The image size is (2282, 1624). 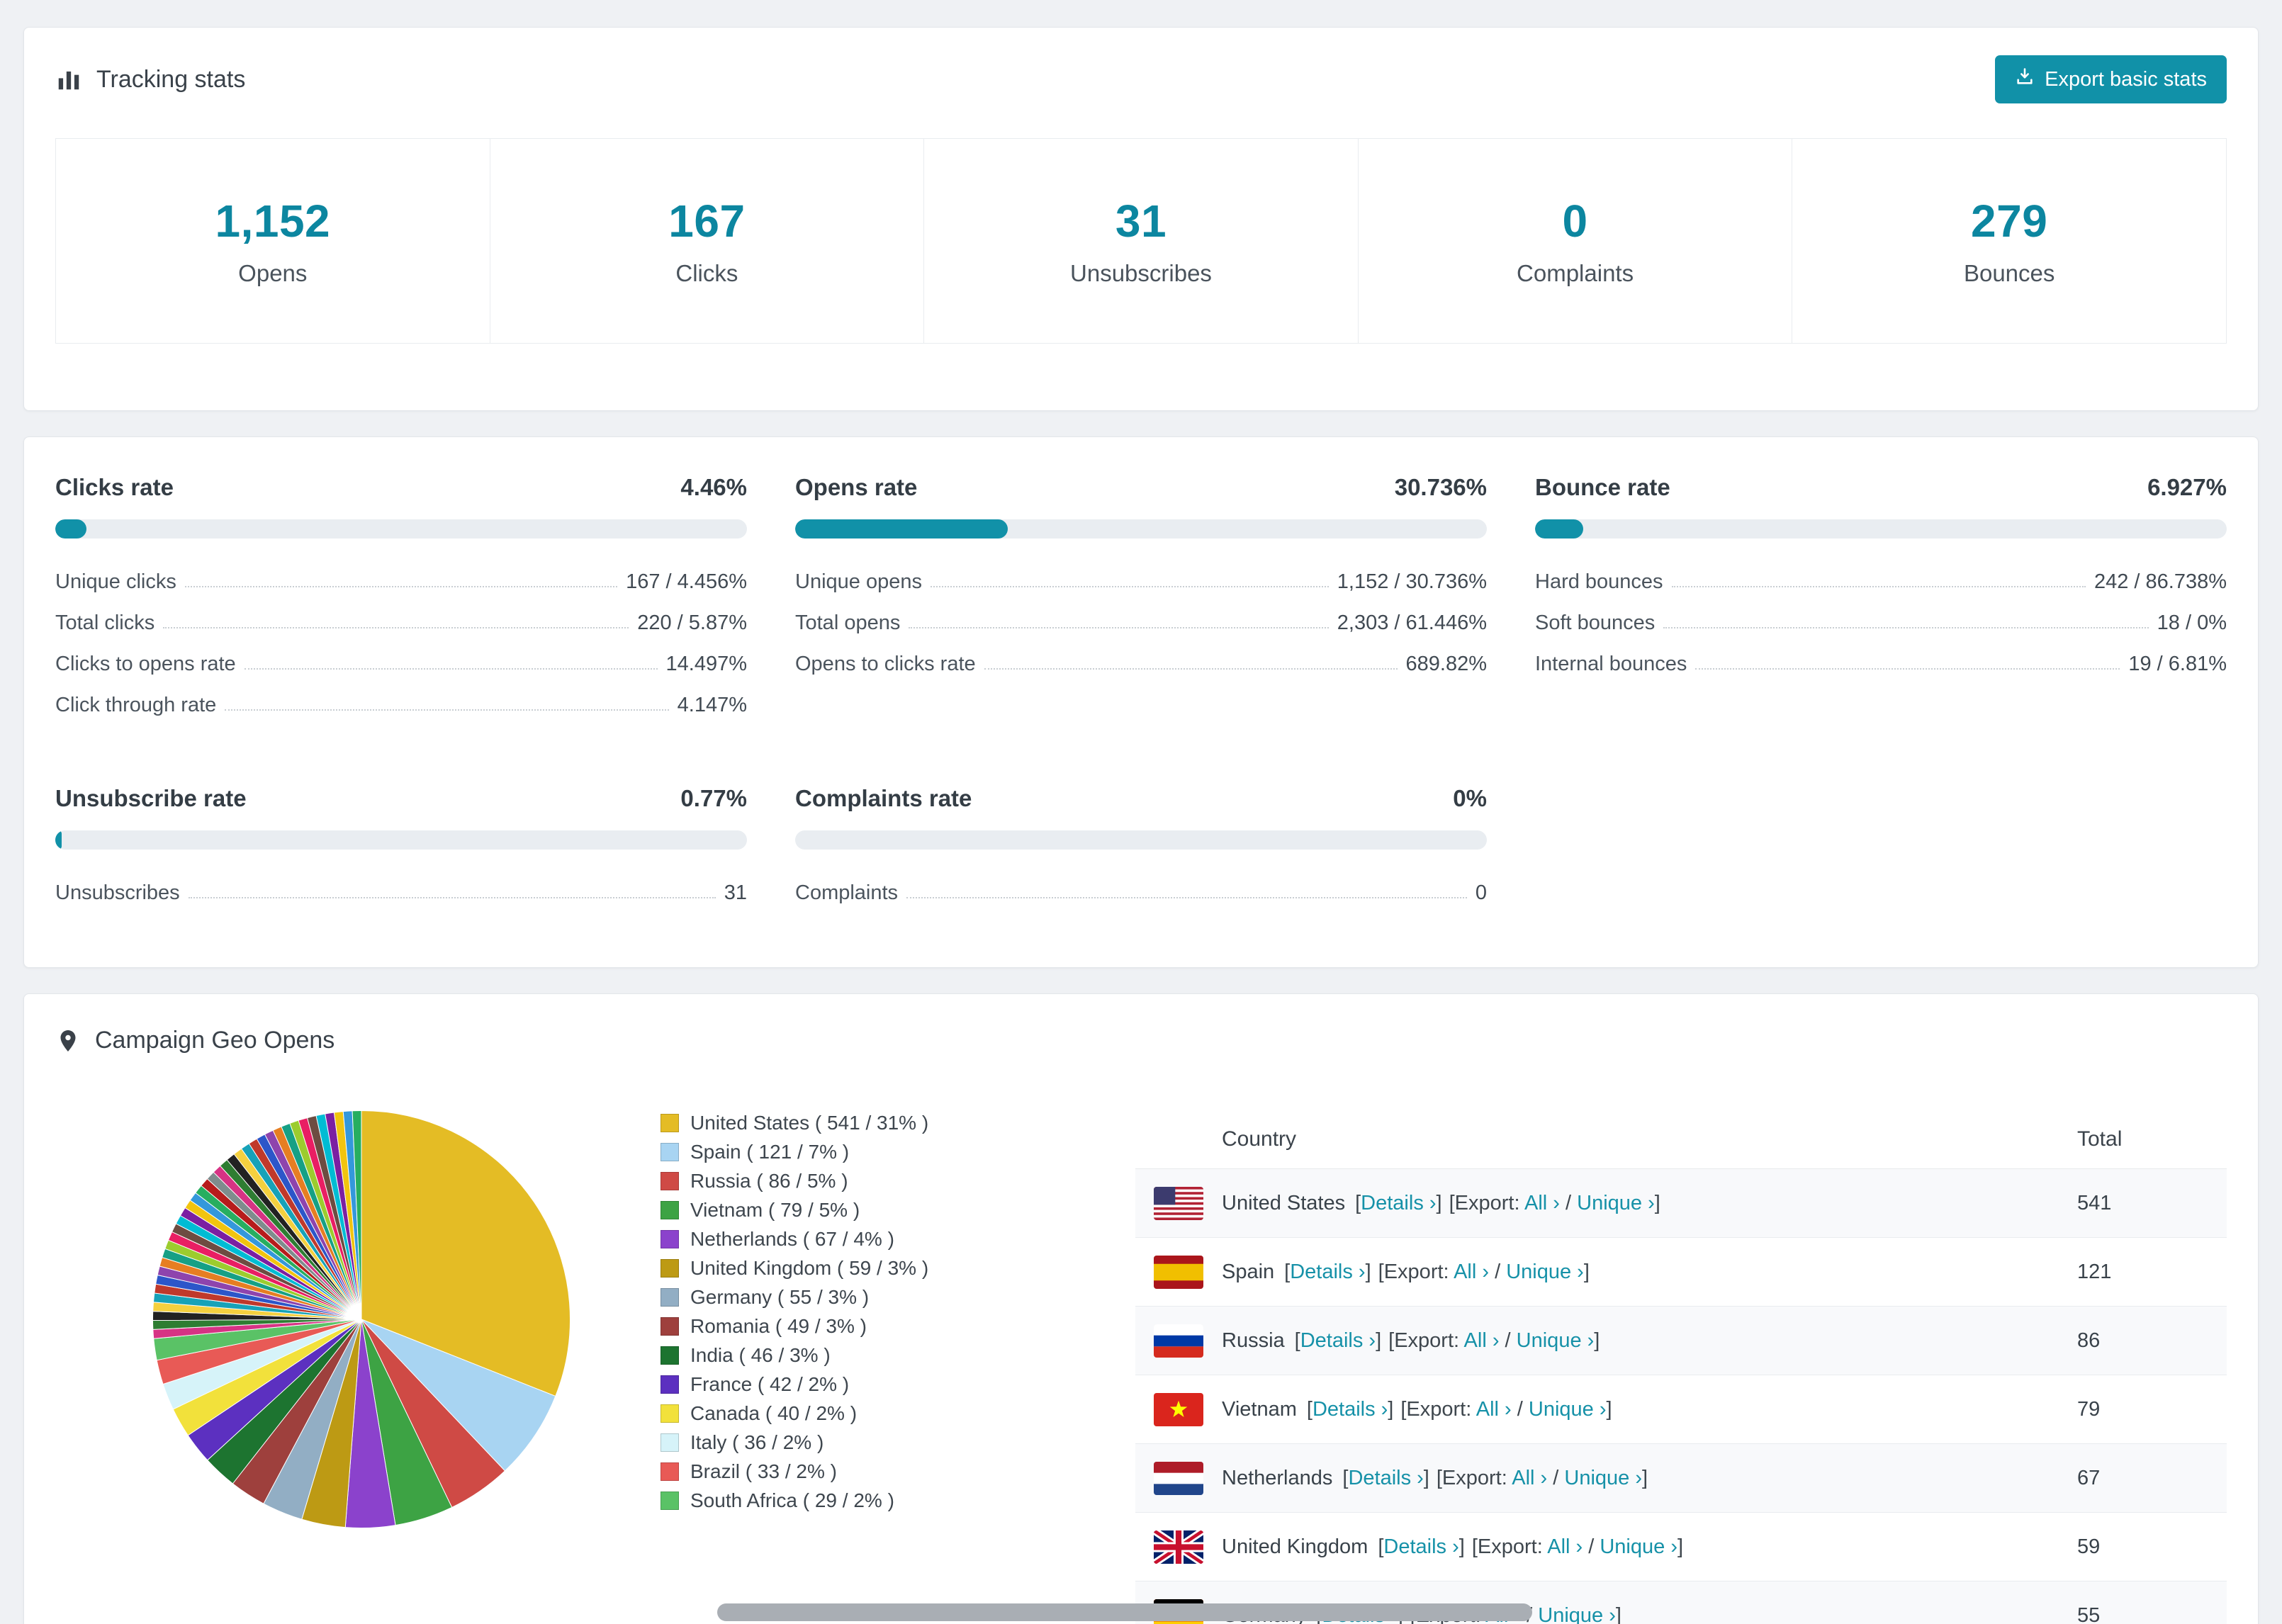 What do you see at coordinates (1259, 1139) in the screenshot?
I see `geo-table-header-country: Country` at bounding box center [1259, 1139].